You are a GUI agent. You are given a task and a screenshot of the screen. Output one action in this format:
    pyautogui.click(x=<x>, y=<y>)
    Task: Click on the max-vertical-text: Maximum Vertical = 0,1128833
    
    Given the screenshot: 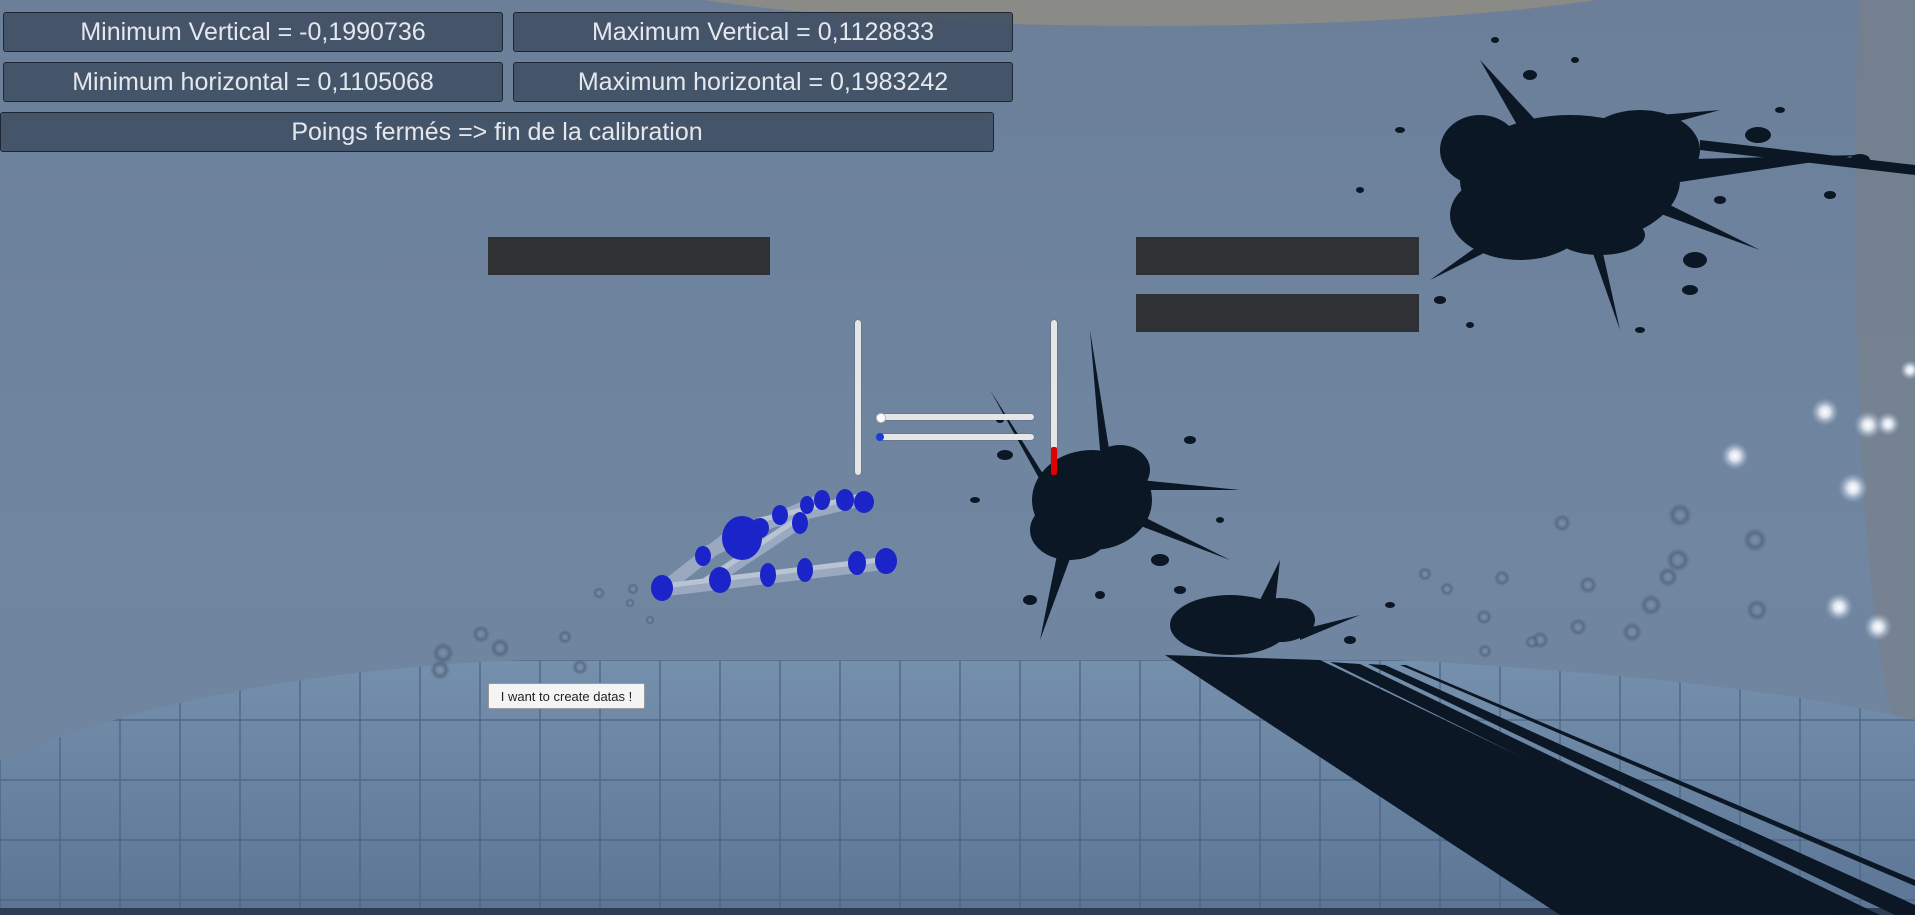 What is the action you would take?
    pyautogui.click(x=763, y=31)
    